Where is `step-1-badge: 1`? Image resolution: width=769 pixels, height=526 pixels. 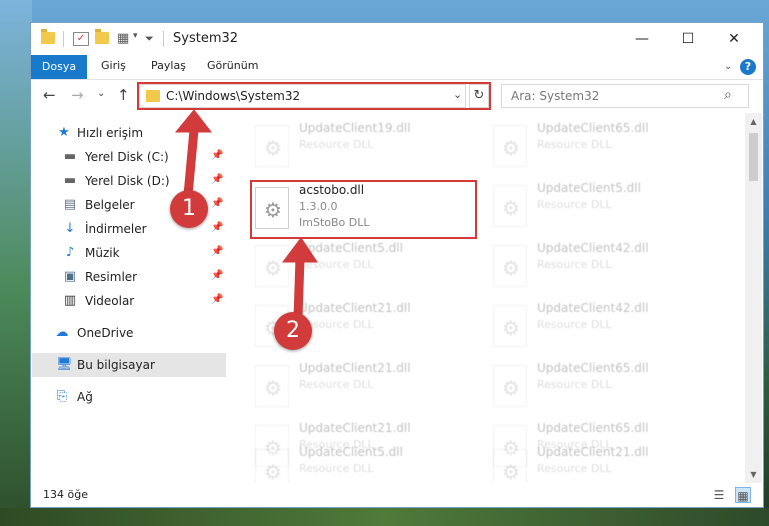
step-1-badge: 1 is located at coordinates (189, 209).